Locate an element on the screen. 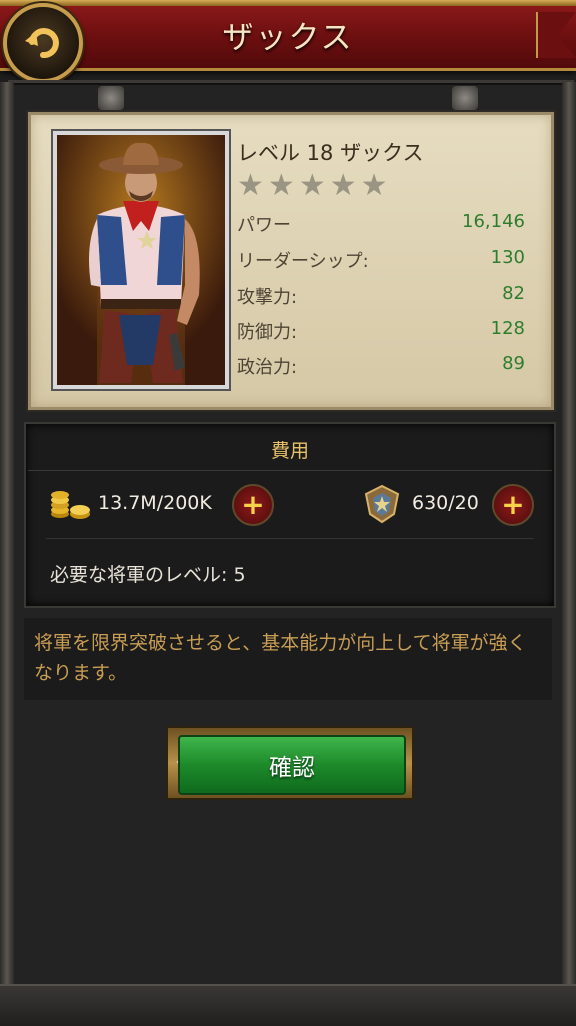  confirm-button-face: 確認 is located at coordinates (292, 765).